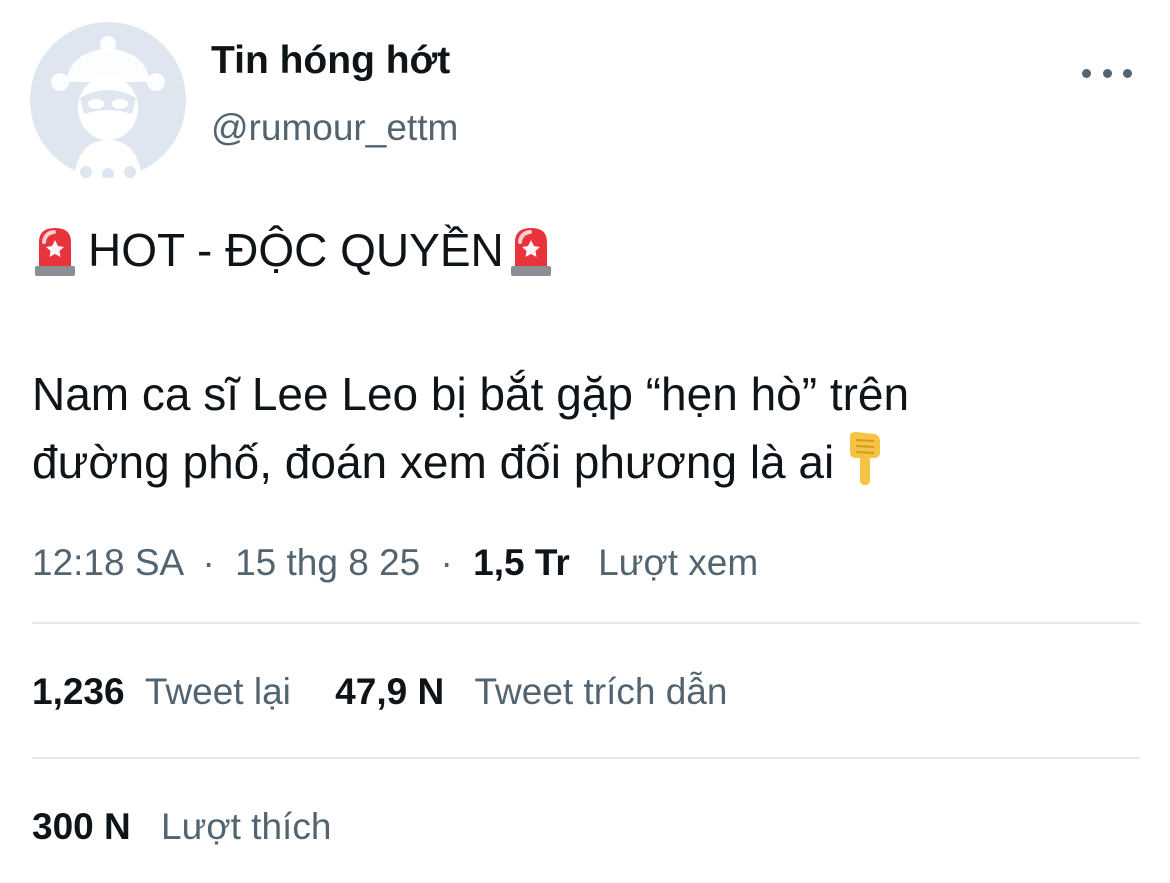  Describe the element at coordinates (865, 458) in the screenshot. I see `pointing-down-hand-emoji` at that location.